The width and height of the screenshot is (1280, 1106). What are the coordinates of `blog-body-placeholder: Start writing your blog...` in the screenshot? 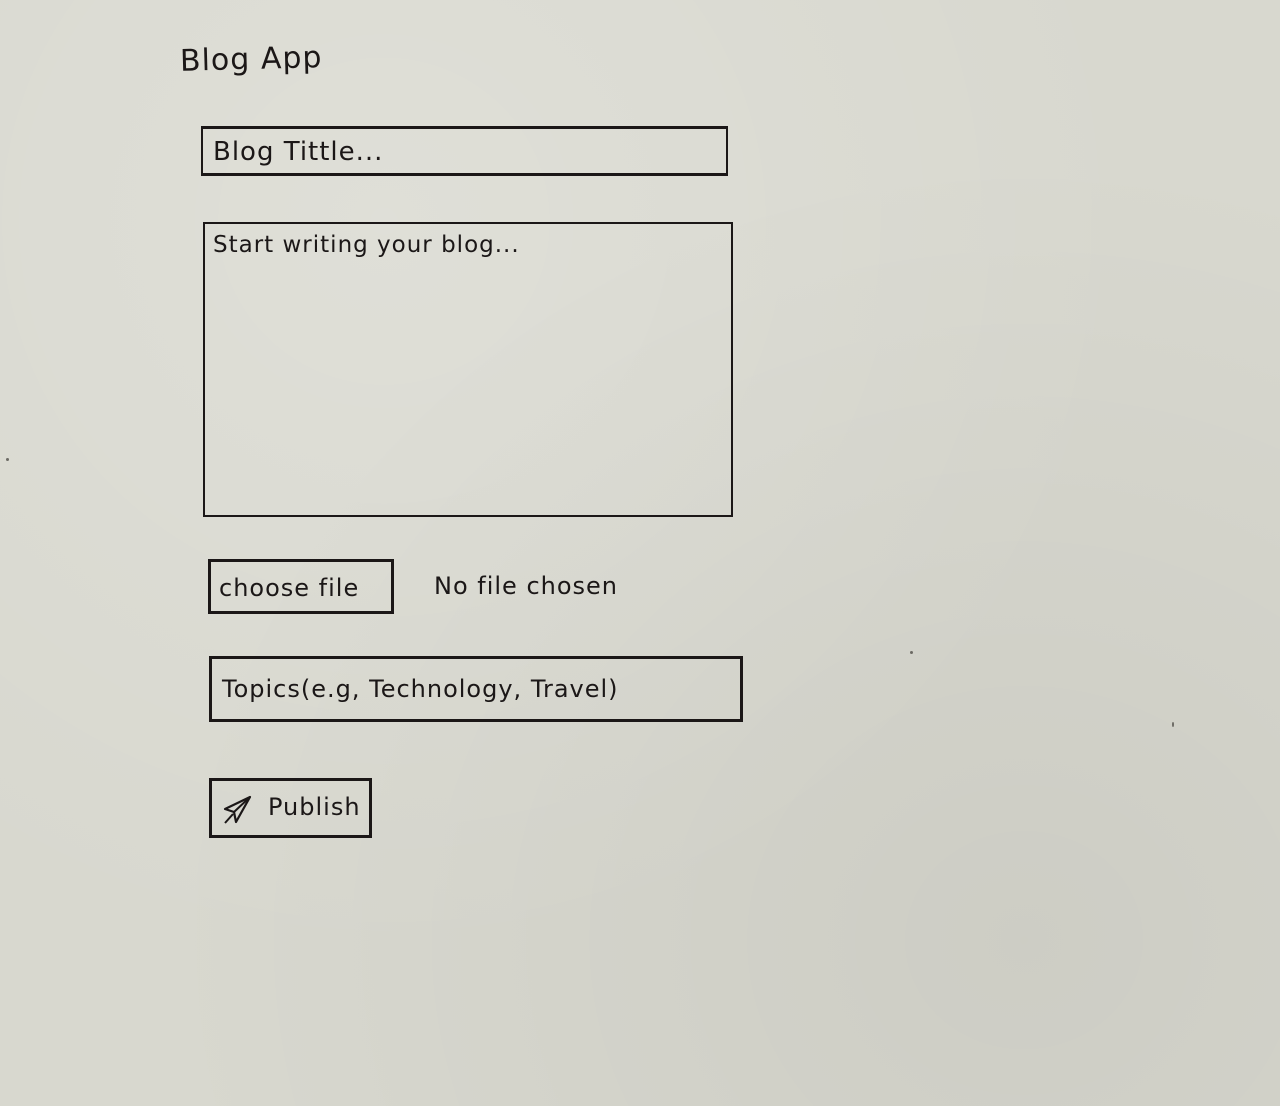 It's located at (366, 245).